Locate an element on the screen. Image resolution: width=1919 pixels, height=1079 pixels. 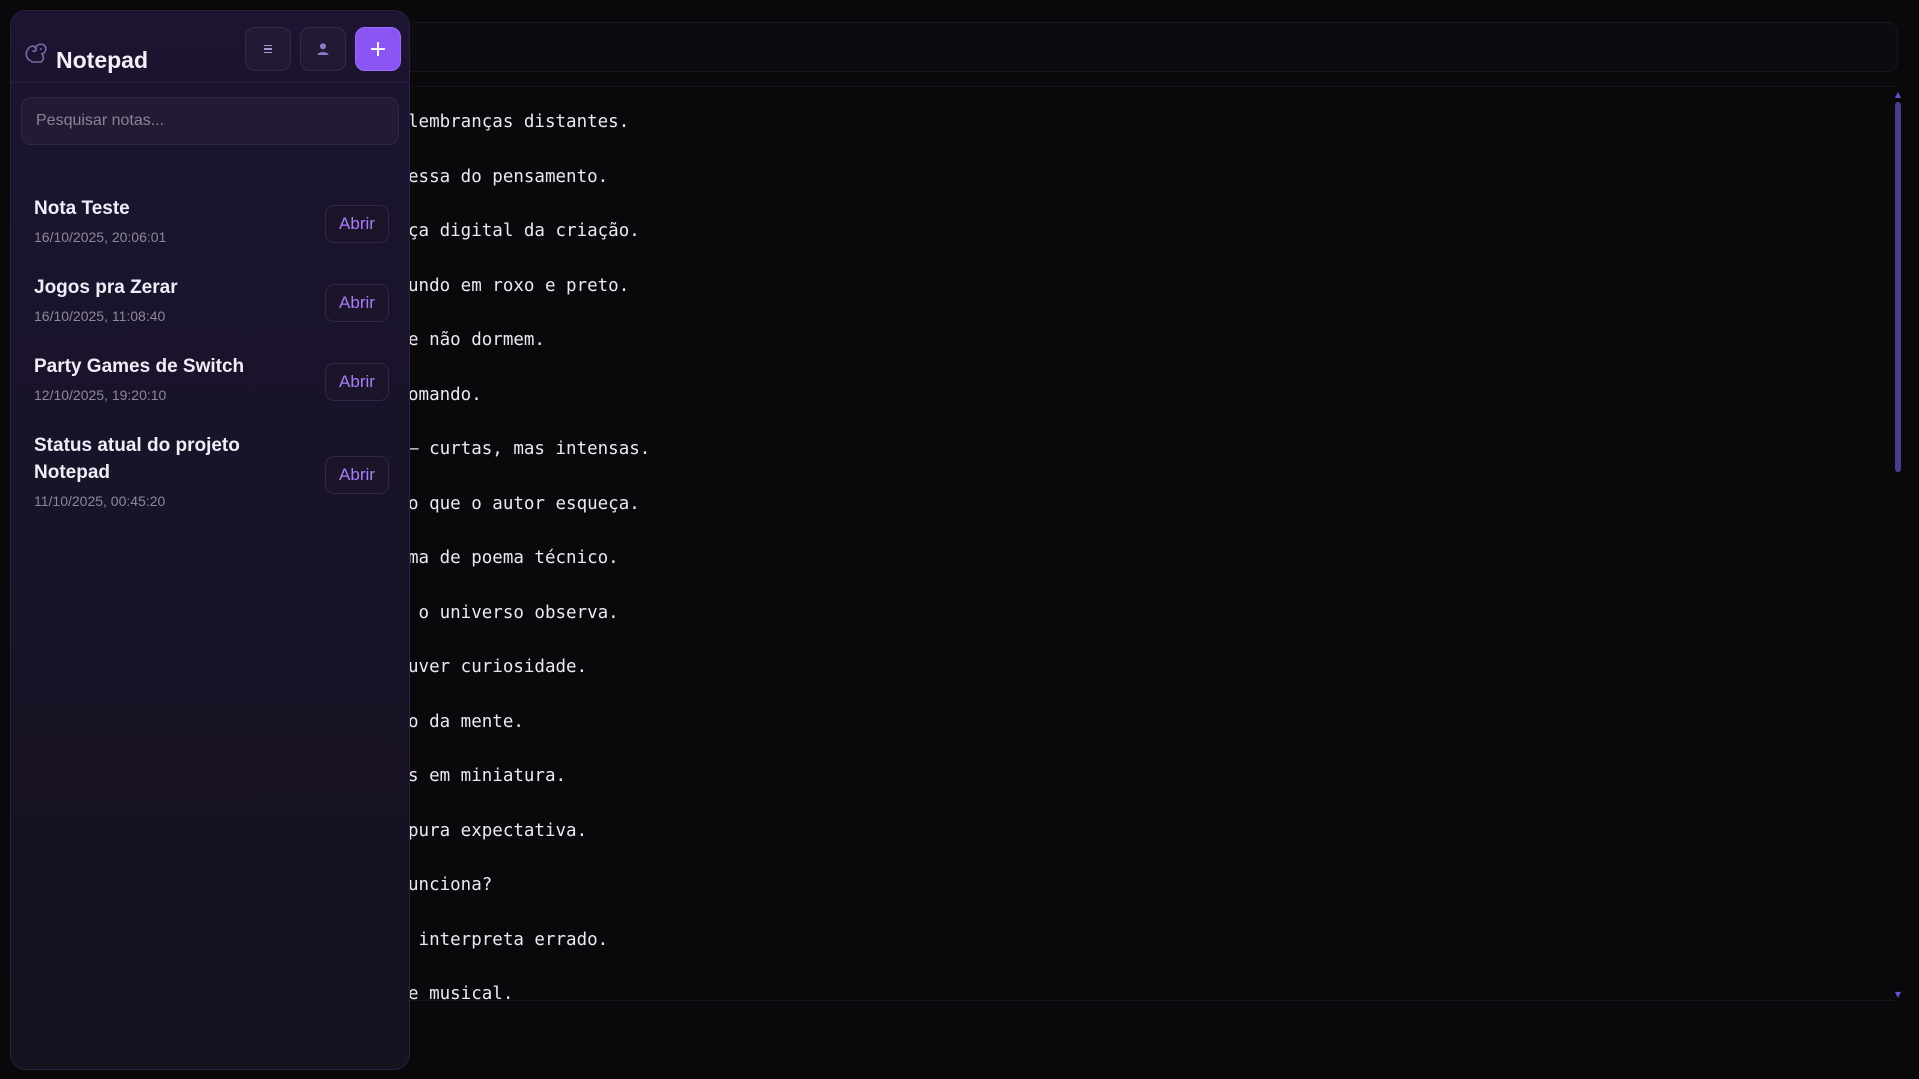
plus-icon: + is located at coordinates (378, 49).